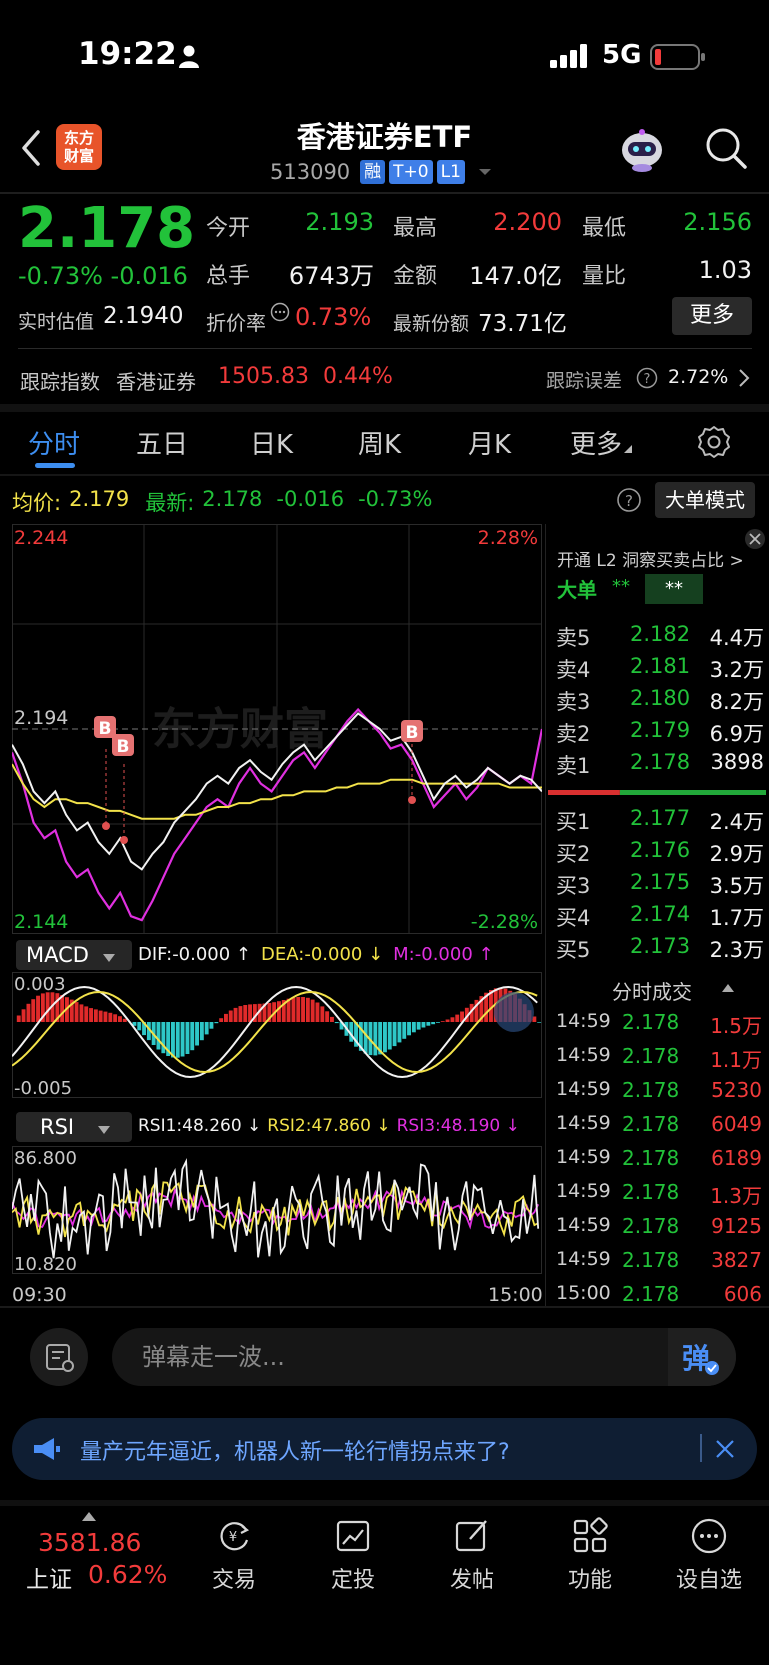 This screenshot has width=769, height=1665. What do you see at coordinates (604, 228) in the screenshot?
I see `low-label: 最低` at bounding box center [604, 228].